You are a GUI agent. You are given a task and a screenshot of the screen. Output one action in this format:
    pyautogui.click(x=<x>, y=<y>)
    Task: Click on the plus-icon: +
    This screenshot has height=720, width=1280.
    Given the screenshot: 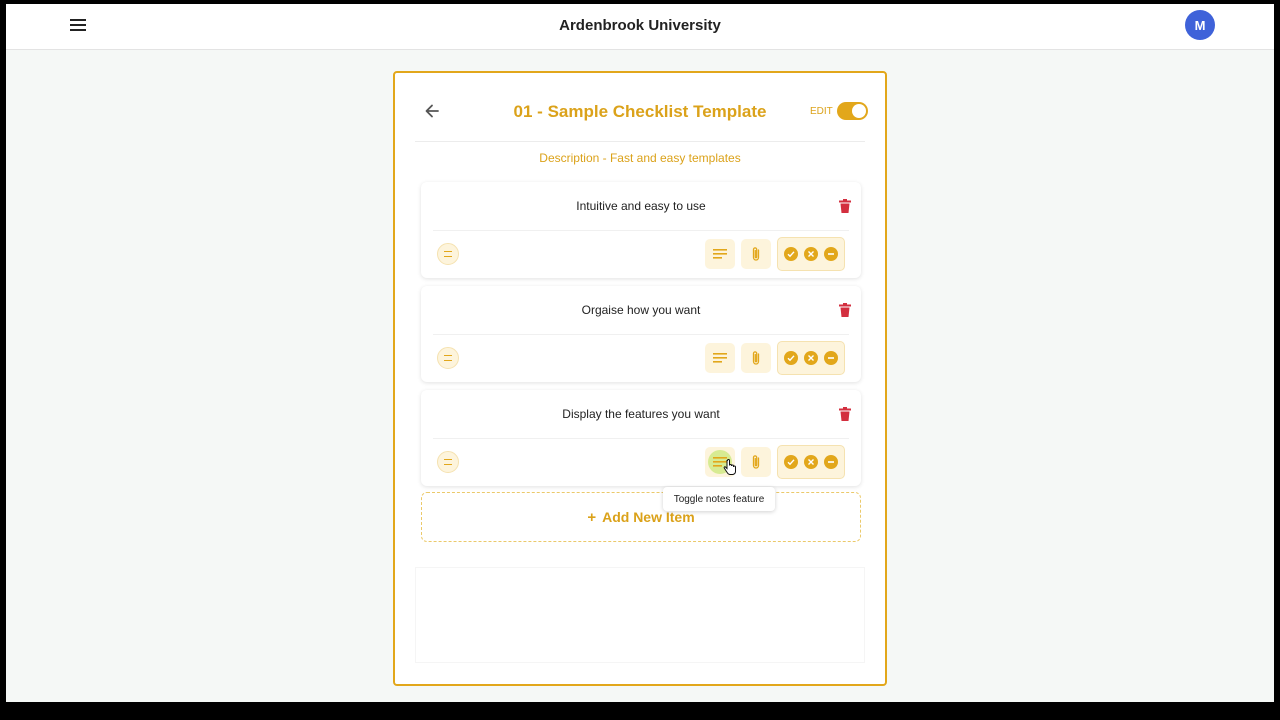 What is the action you would take?
    pyautogui.click(x=592, y=517)
    